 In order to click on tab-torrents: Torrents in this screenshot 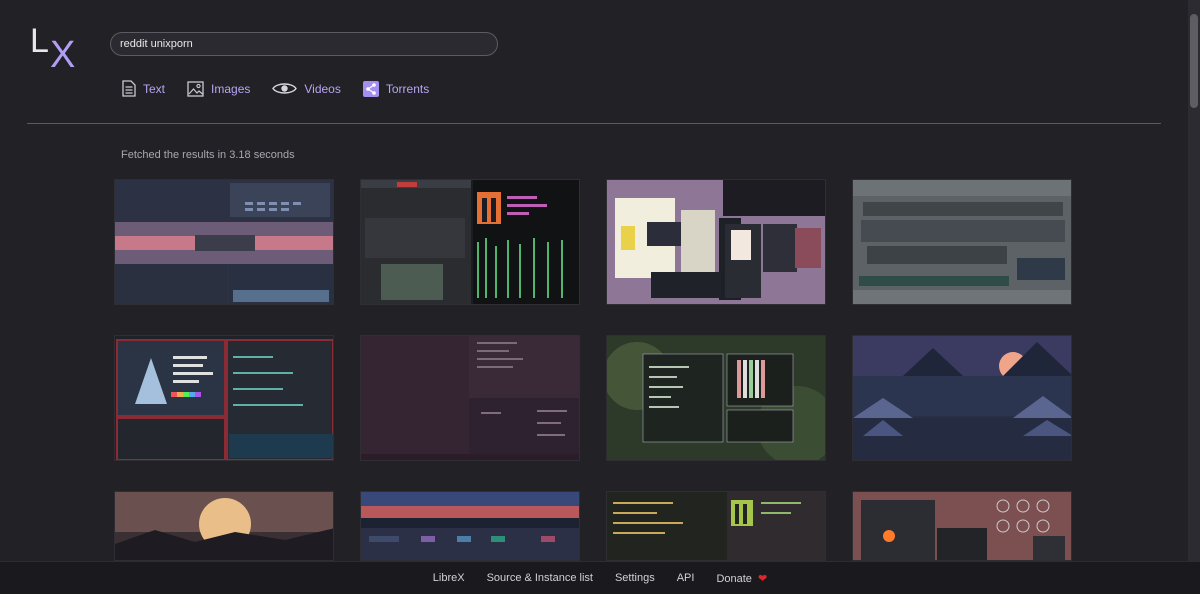, I will do `click(396, 88)`.